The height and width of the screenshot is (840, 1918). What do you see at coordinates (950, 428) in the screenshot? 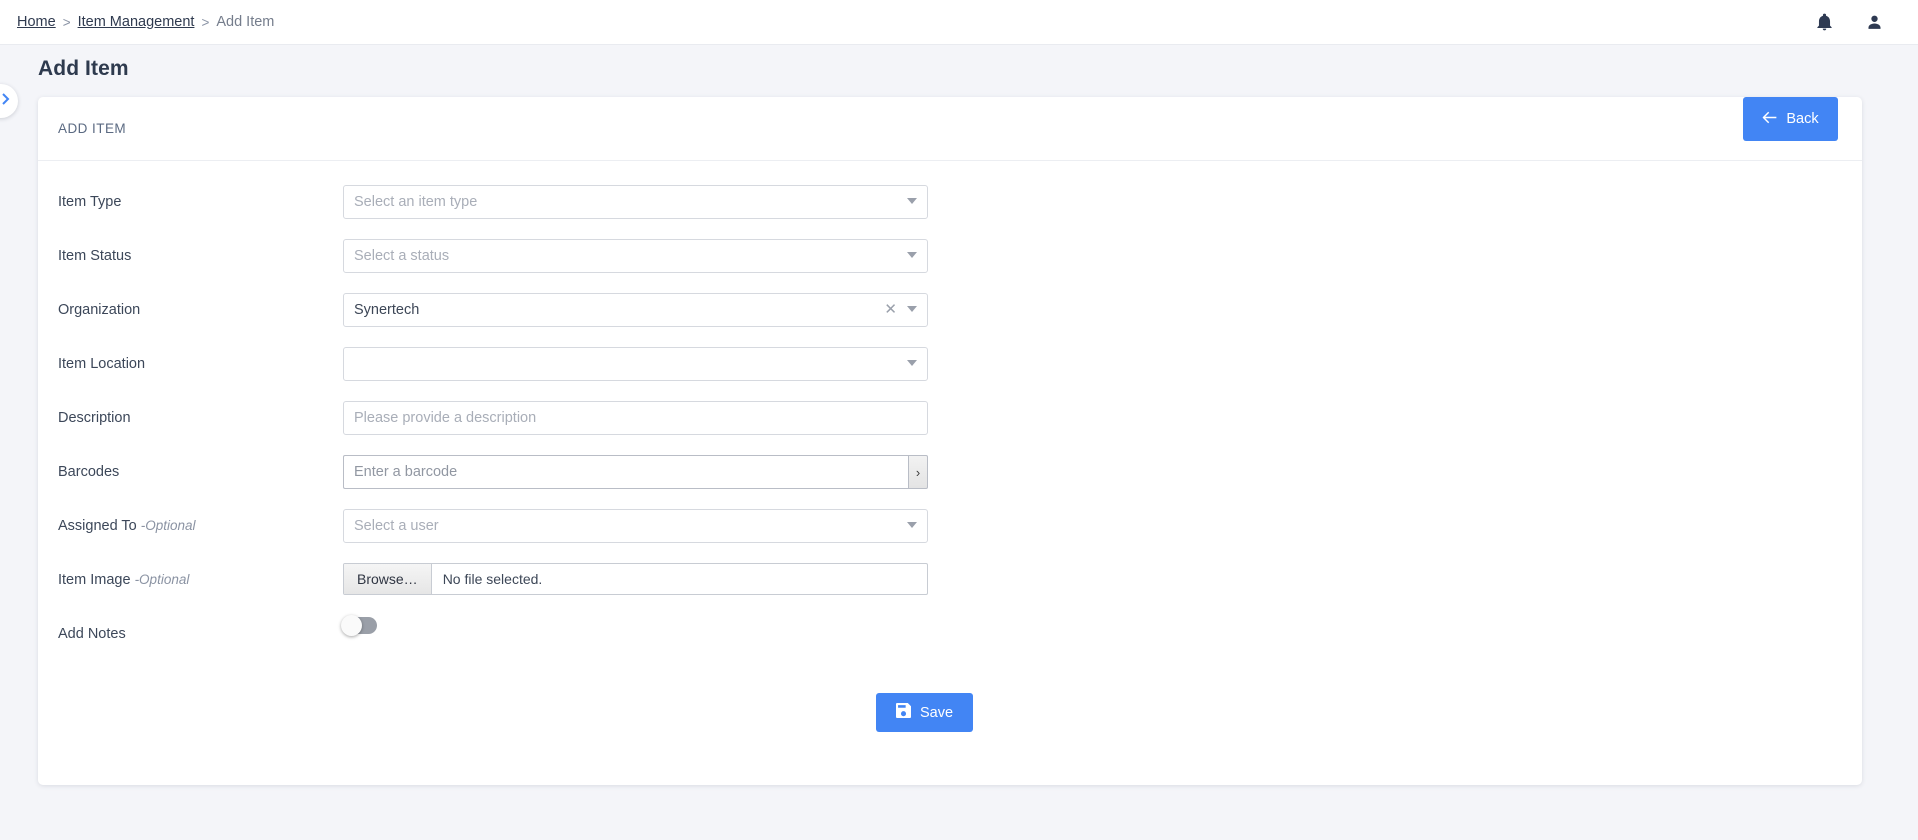
I see `form-row-description: Description Please provide a description` at bounding box center [950, 428].